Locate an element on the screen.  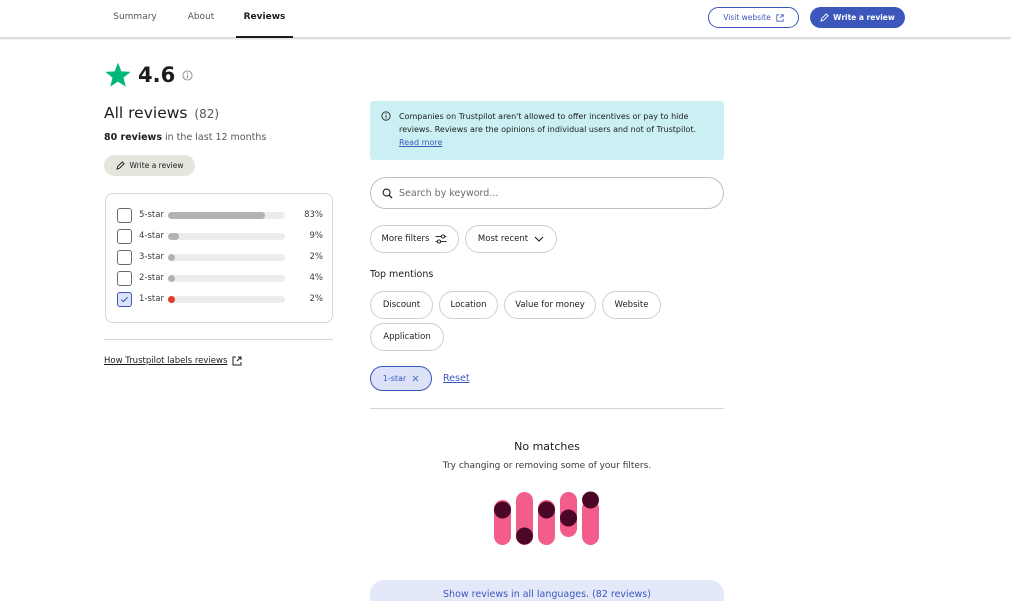
how-trustpilot-labels-link: How Trustpilot labels reviews is located at coordinates (173, 361).